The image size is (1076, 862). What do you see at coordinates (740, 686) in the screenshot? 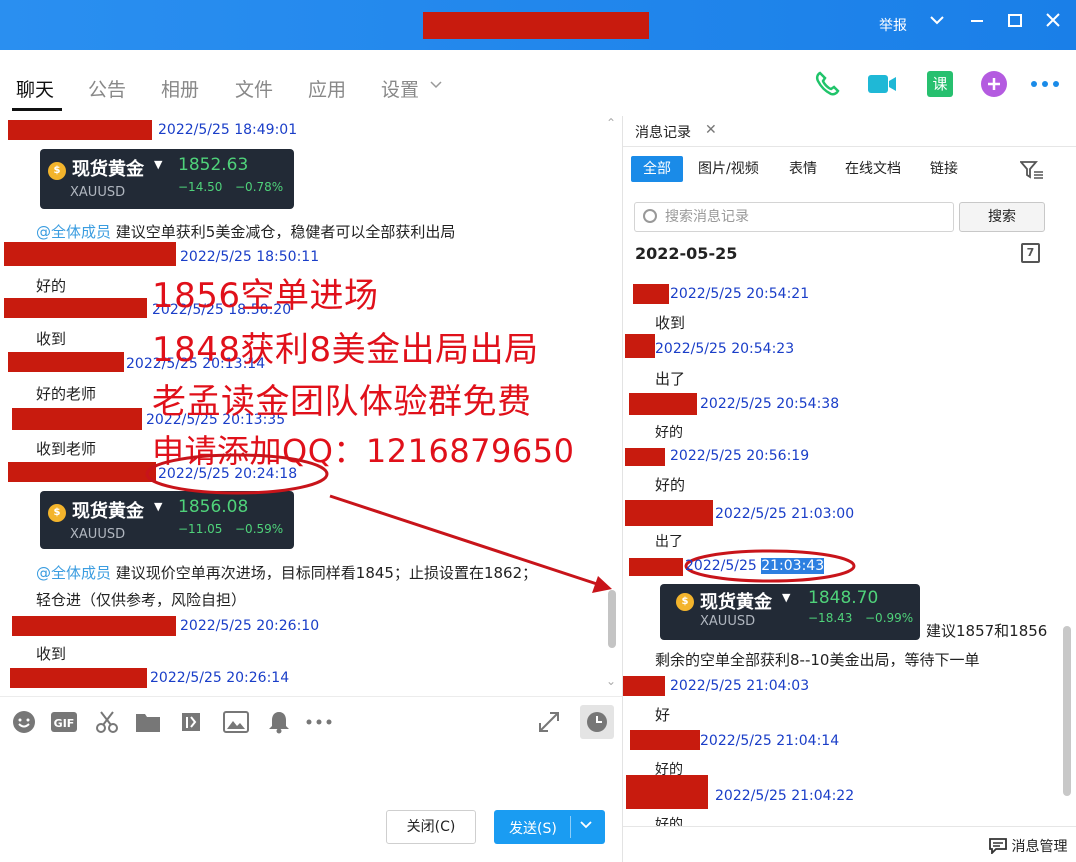
I see `history-time: 2022/5/25 21:04:03` at bounding box center [740, 686].